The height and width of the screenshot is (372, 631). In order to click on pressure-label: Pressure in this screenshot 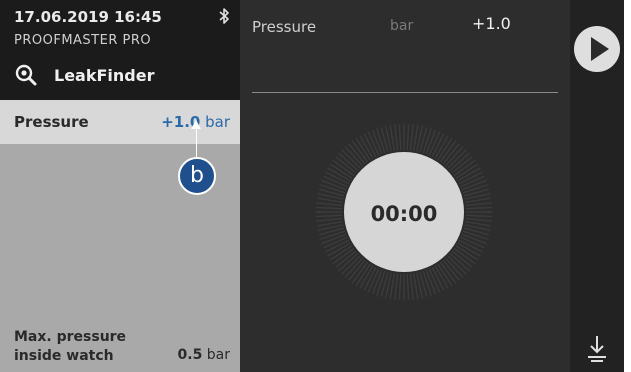, I will do `click(51, 122)`.